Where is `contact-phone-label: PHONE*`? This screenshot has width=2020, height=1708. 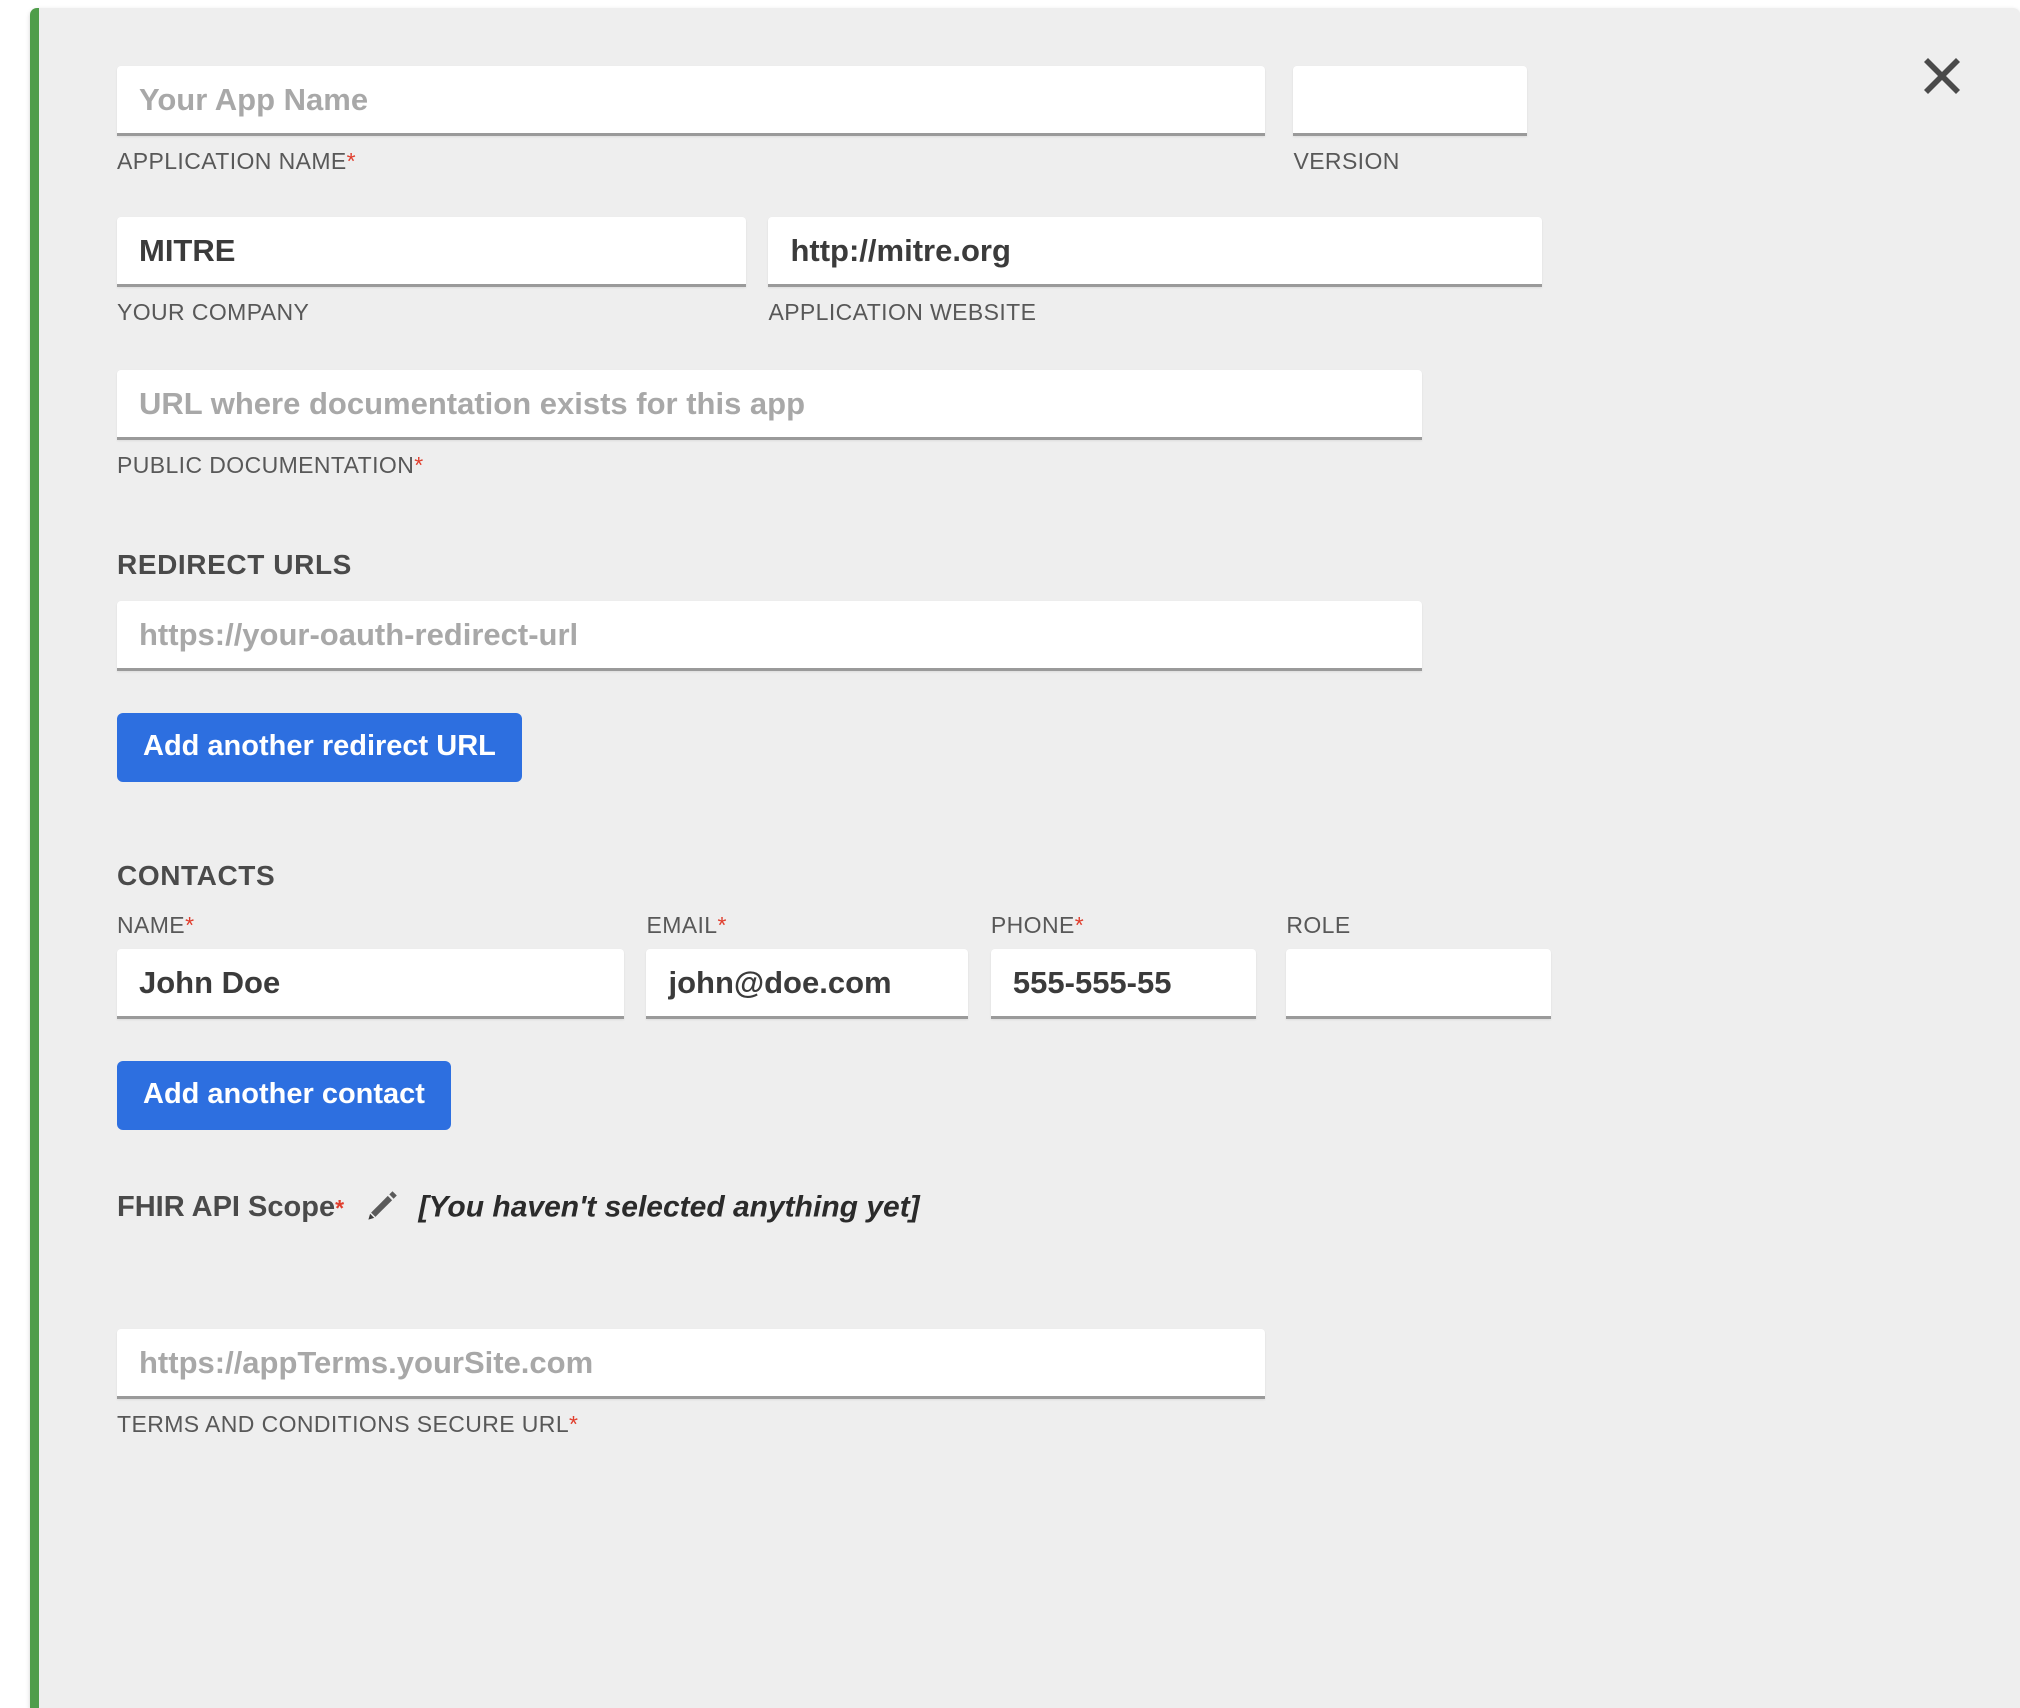 contact-phone-label: PHONE* is located at coordinates (1123, 925).